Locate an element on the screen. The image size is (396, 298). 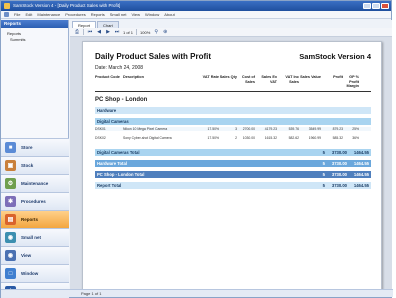
first-page-icon: ⏮ is located at coordinates (90, 32).